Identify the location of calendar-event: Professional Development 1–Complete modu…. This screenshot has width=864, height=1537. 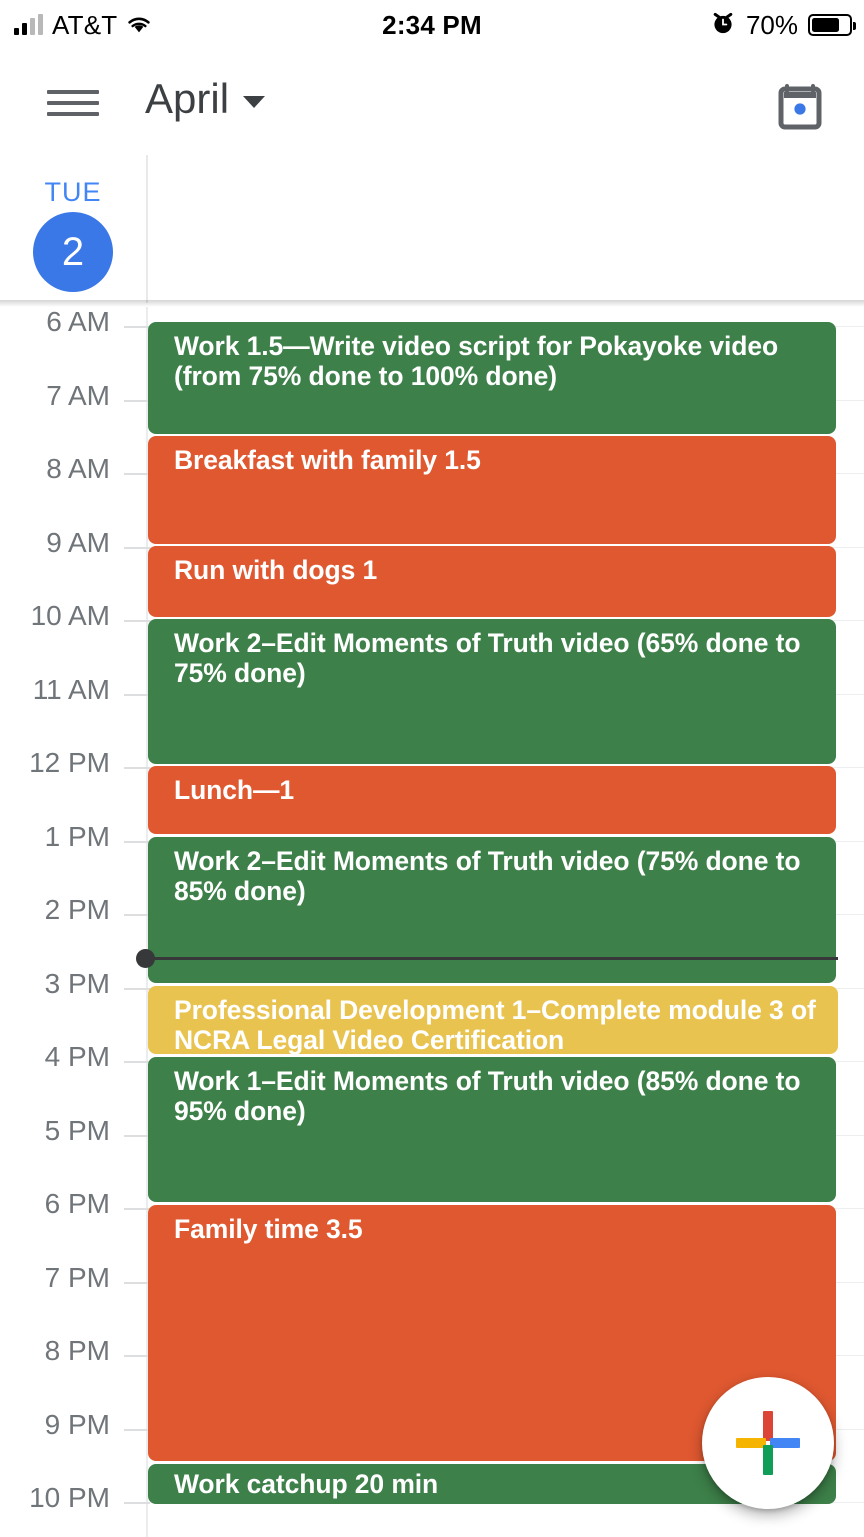
(493, 1020).